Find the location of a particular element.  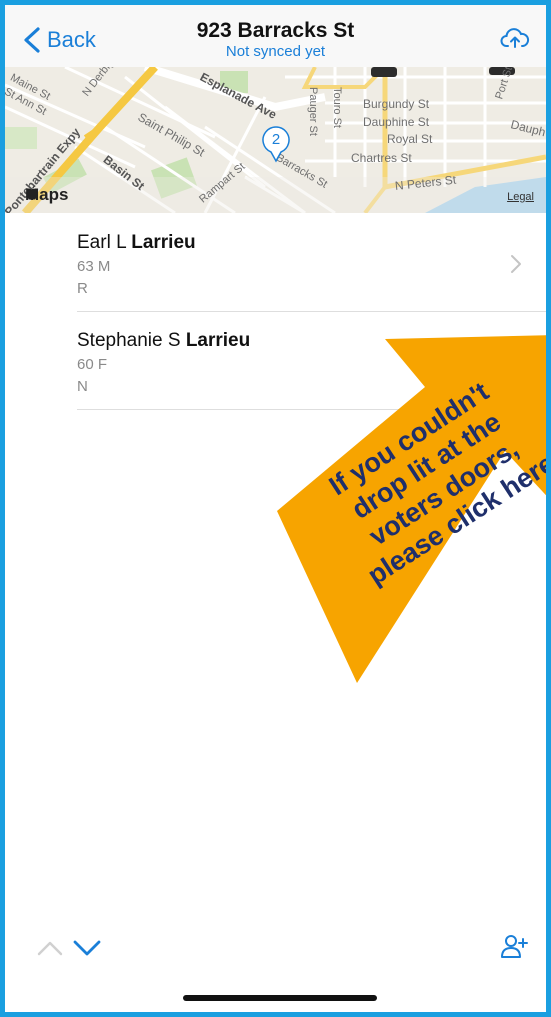

cluster-count: 2 is located at coordinates (276, 139).